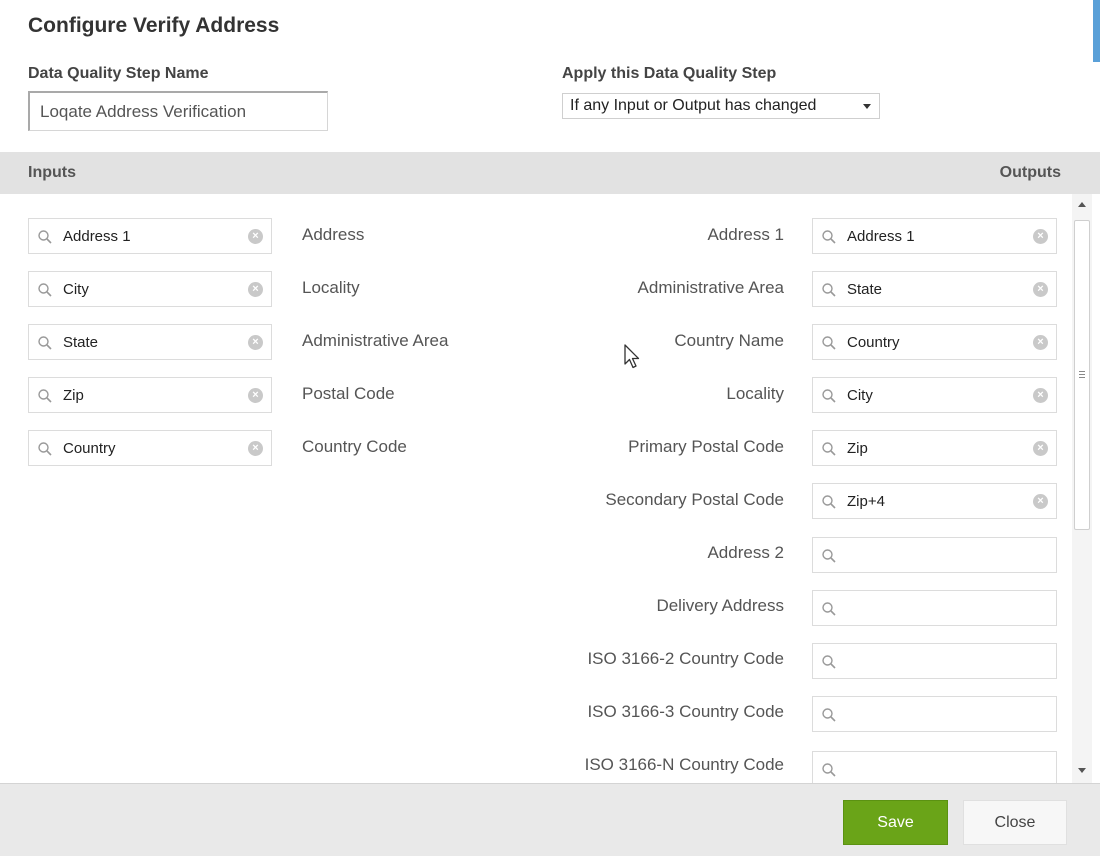 This screenshot has height=856, width=1100. Describe the element at coordinates (934, 395) in the screenshot. I see `output-field-locality: City ×` at that location.